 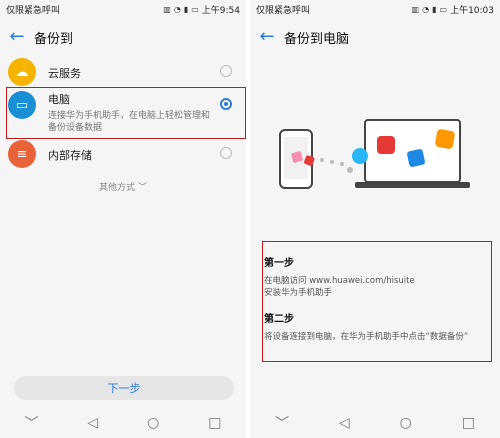 I want to click on laptop-base-graphic, so click(x=412, y=185).